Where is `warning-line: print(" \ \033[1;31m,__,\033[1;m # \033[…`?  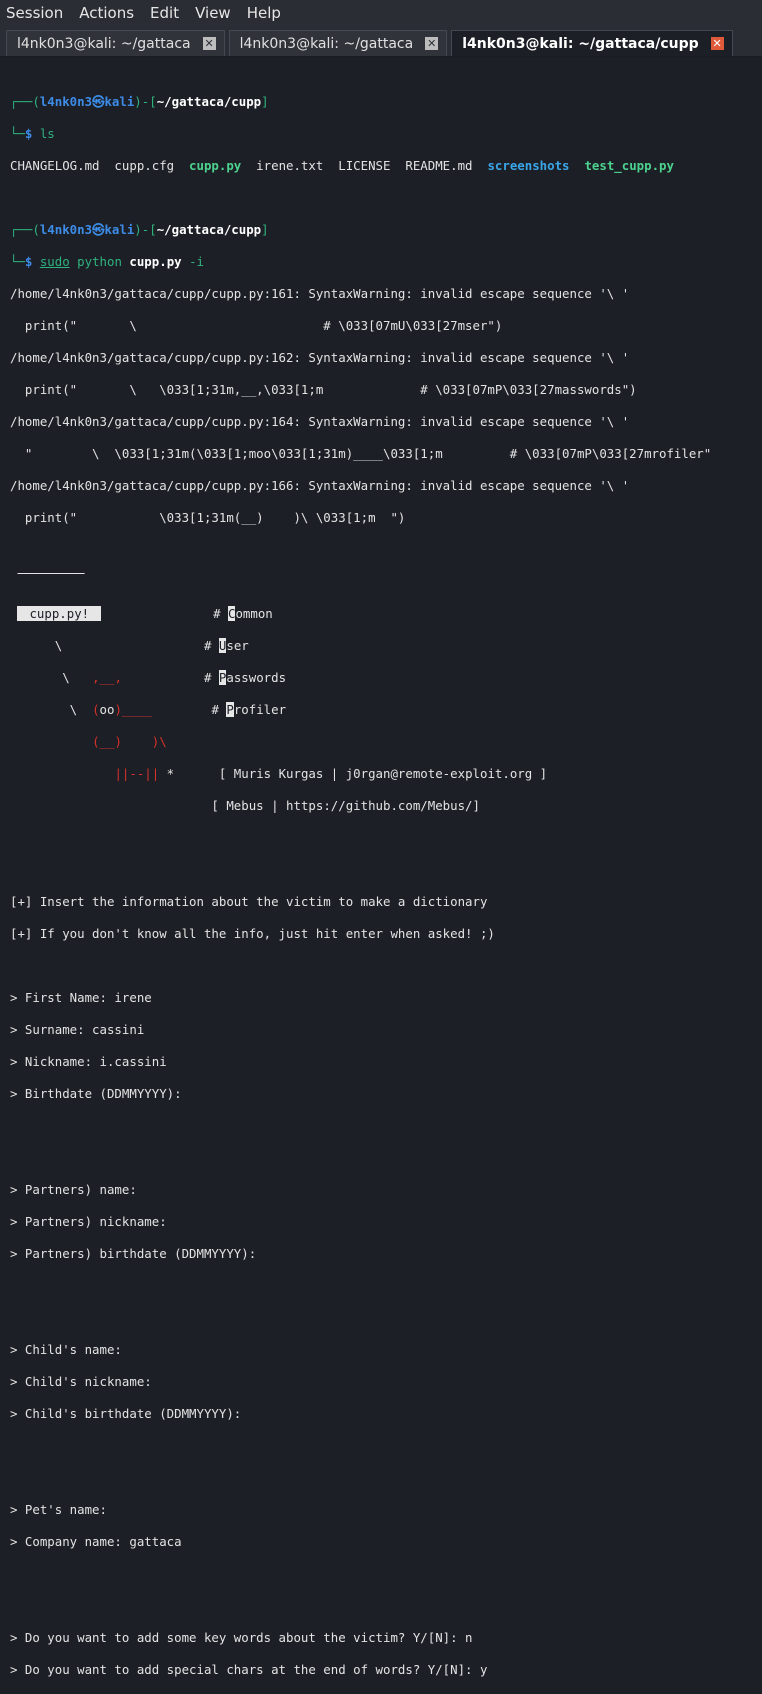 warning-line: print(" \ \033[1;31m,__,\033[1;m # \033[… is located at coordinates (386, 390).